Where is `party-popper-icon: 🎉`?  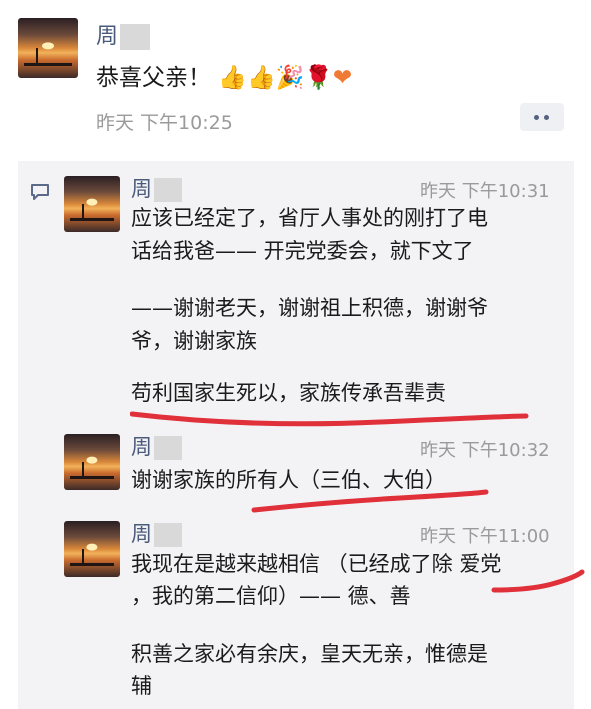 party-popper-icon: 🎉 is located at coordinates (290, 78).